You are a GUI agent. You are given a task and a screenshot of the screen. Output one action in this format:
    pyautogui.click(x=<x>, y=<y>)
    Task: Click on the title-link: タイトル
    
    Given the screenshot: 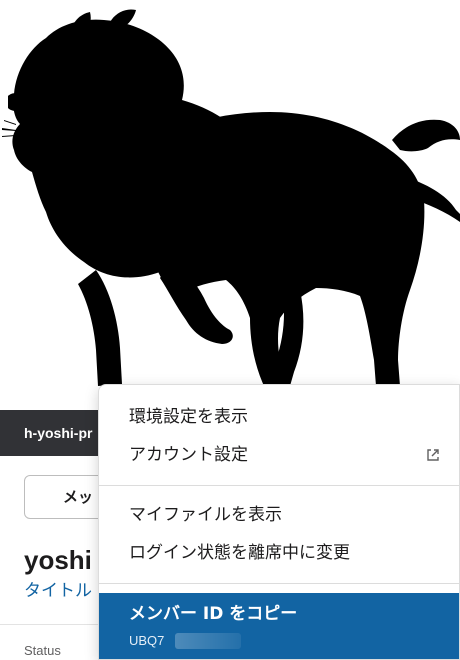 What is the action you would take?
    pyautogui.click(x=58, y=591)
    